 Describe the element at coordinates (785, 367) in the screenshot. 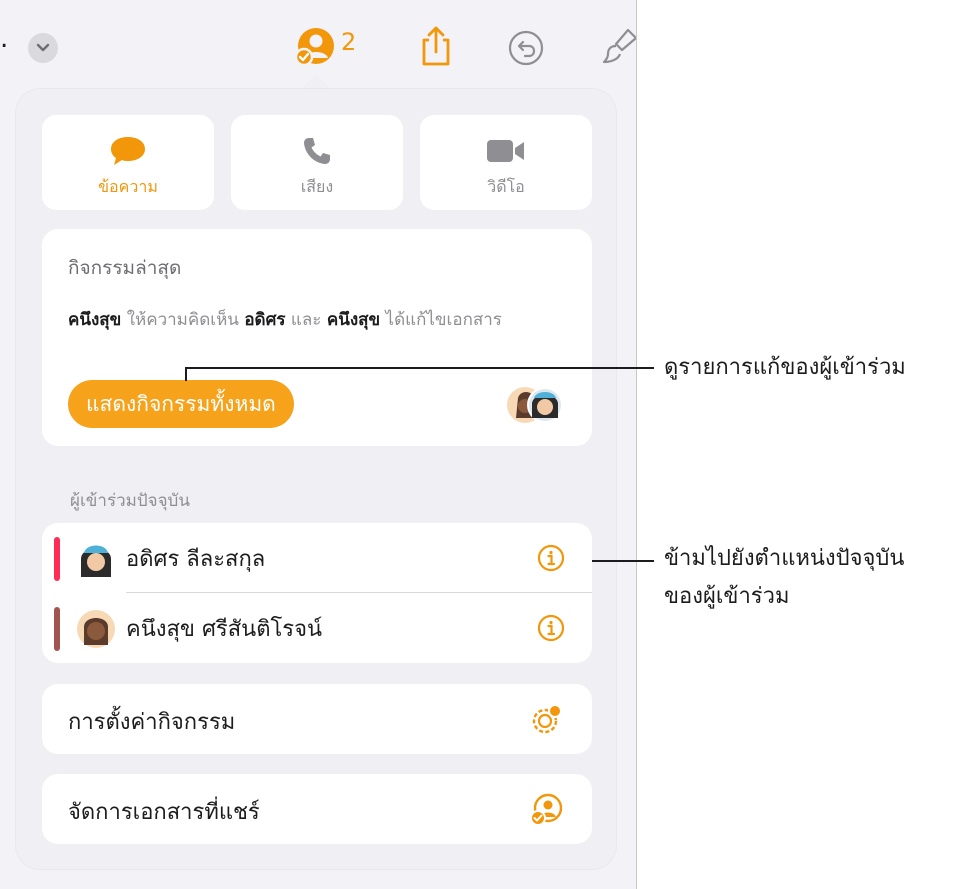

I see `callout-view-changes: ดูรายการแก้ของผู้เข้าร่วม` at that location.